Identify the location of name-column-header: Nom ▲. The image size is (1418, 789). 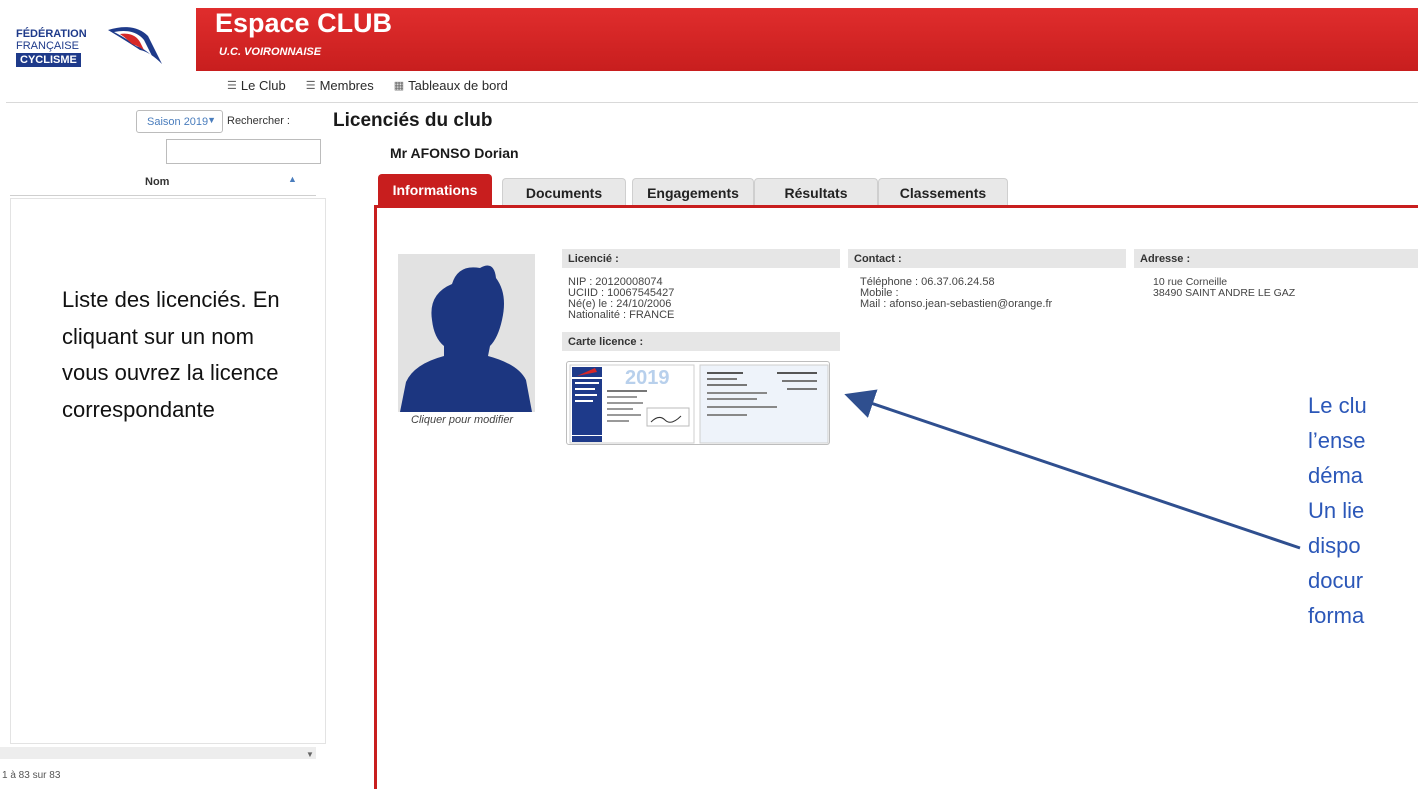
(163, 184).